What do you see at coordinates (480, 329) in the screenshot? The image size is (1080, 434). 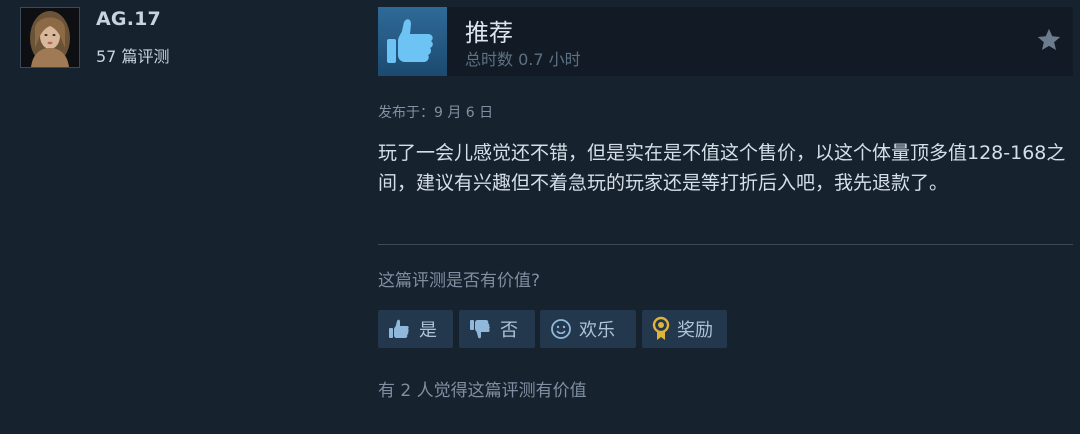 I see `thumbs-down-small-icon` at bounding box center [480, 329].